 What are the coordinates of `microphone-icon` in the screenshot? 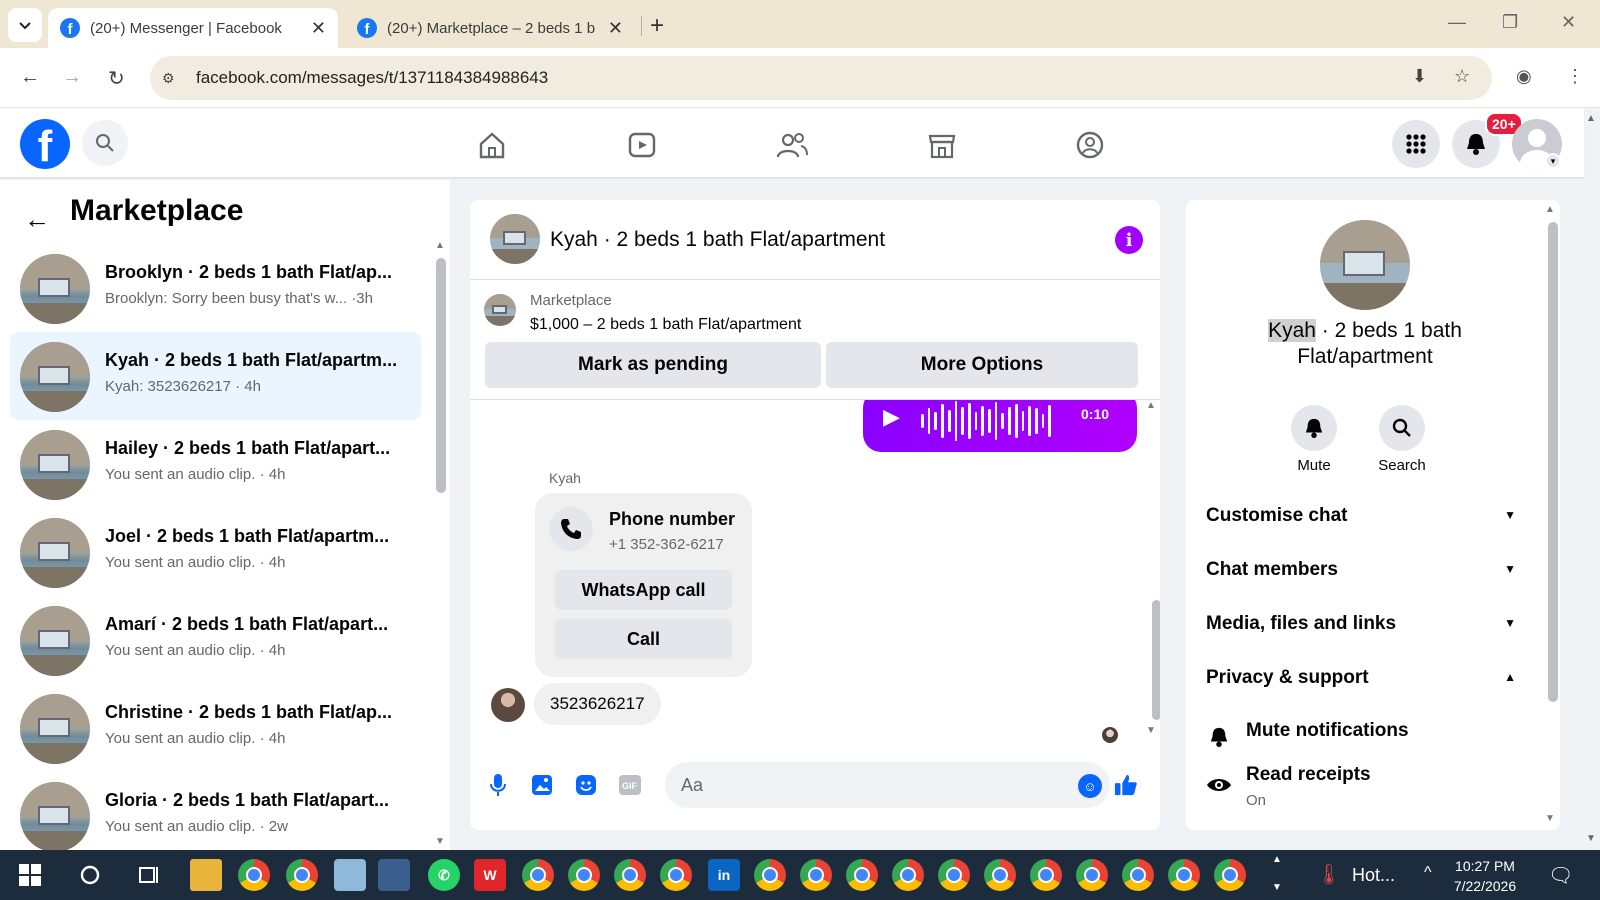 It's located at (498, 785).